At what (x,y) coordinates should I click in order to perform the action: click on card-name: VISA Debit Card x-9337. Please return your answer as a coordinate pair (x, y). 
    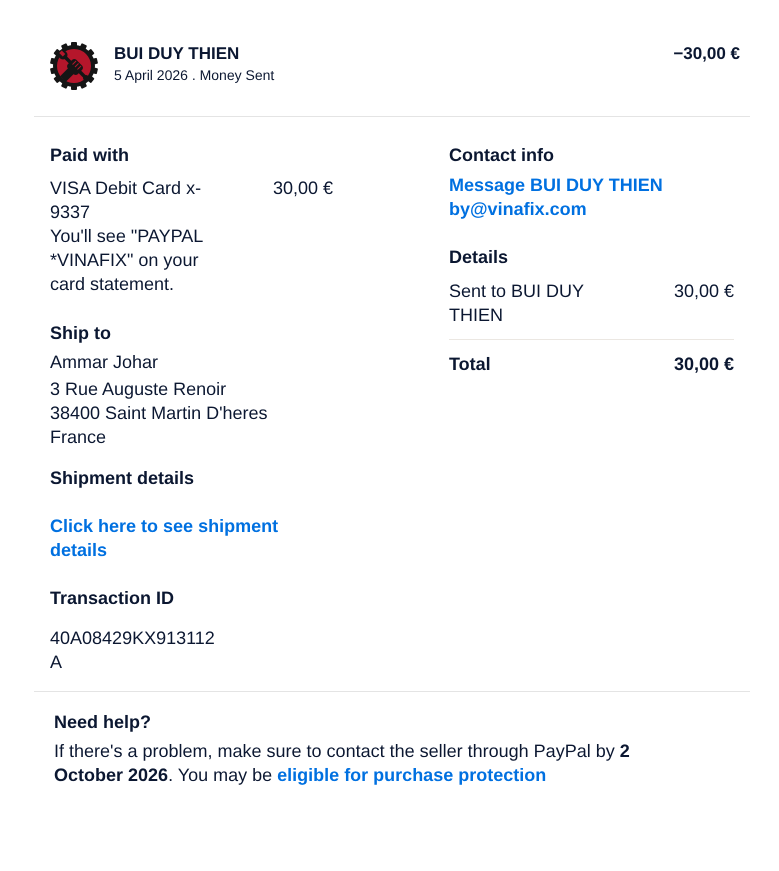
    Looking at the image, I should click on (126, 200).